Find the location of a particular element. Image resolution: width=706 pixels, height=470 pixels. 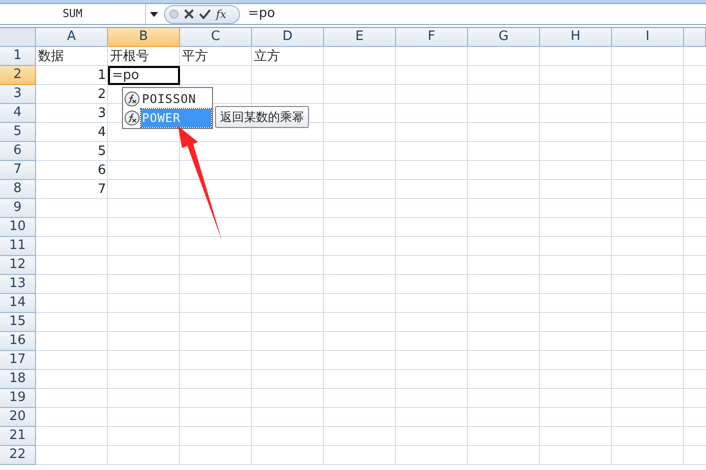

cancel-icon is located at coordinates (189, 14).